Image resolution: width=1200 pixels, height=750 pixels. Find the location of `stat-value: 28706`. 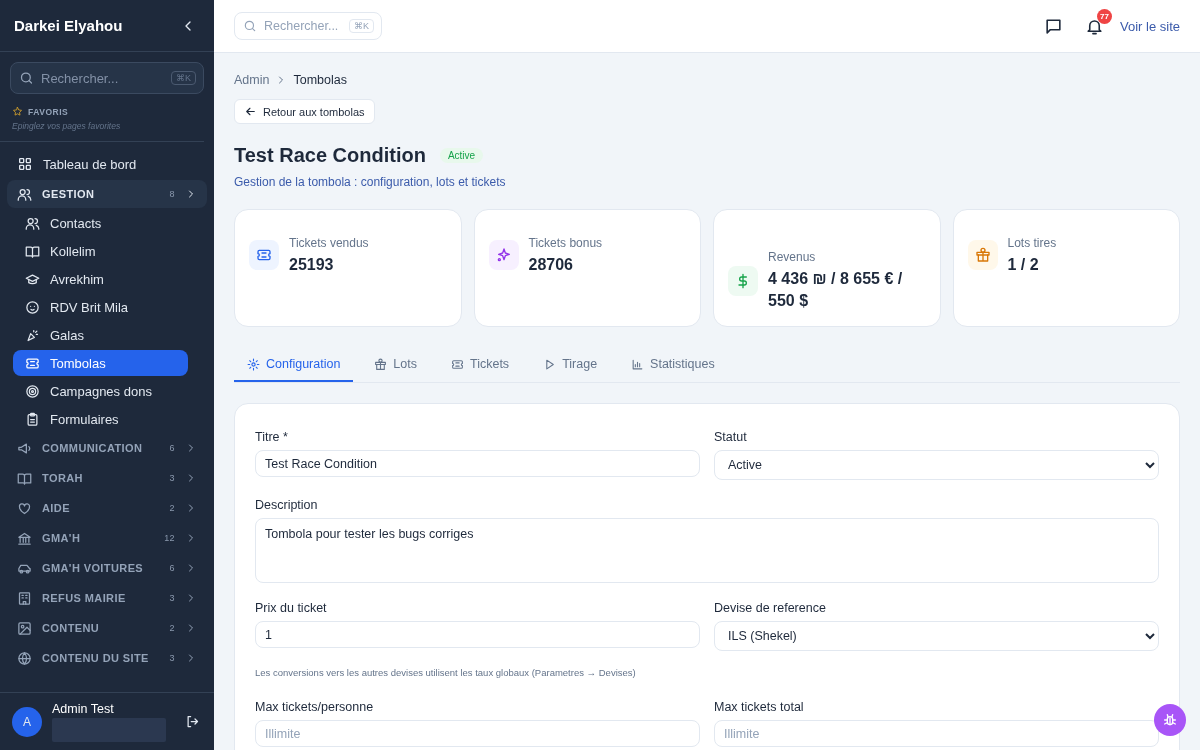

stat-value: 28706 is located at coordinates (551, 265).